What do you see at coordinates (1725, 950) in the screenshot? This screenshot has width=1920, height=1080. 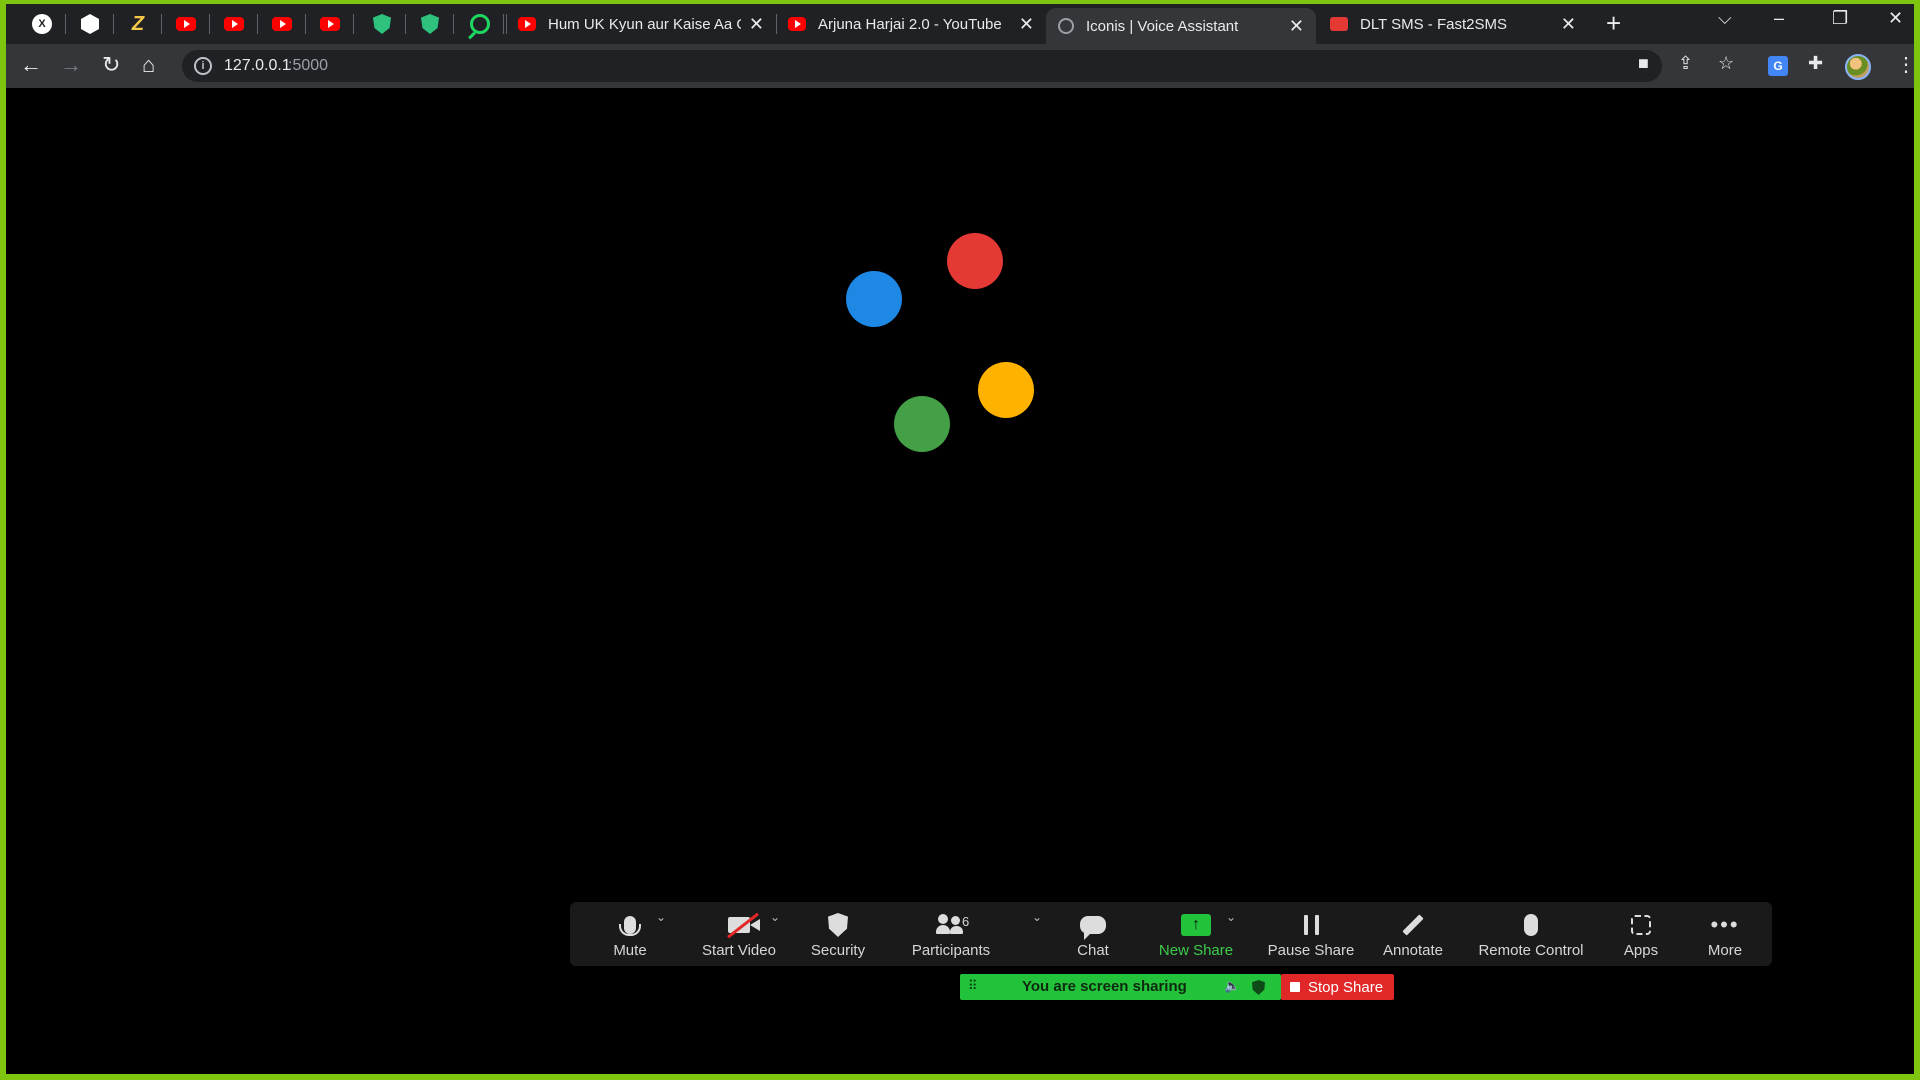 I see `more-label: More` at bounding box center [1725, 950].